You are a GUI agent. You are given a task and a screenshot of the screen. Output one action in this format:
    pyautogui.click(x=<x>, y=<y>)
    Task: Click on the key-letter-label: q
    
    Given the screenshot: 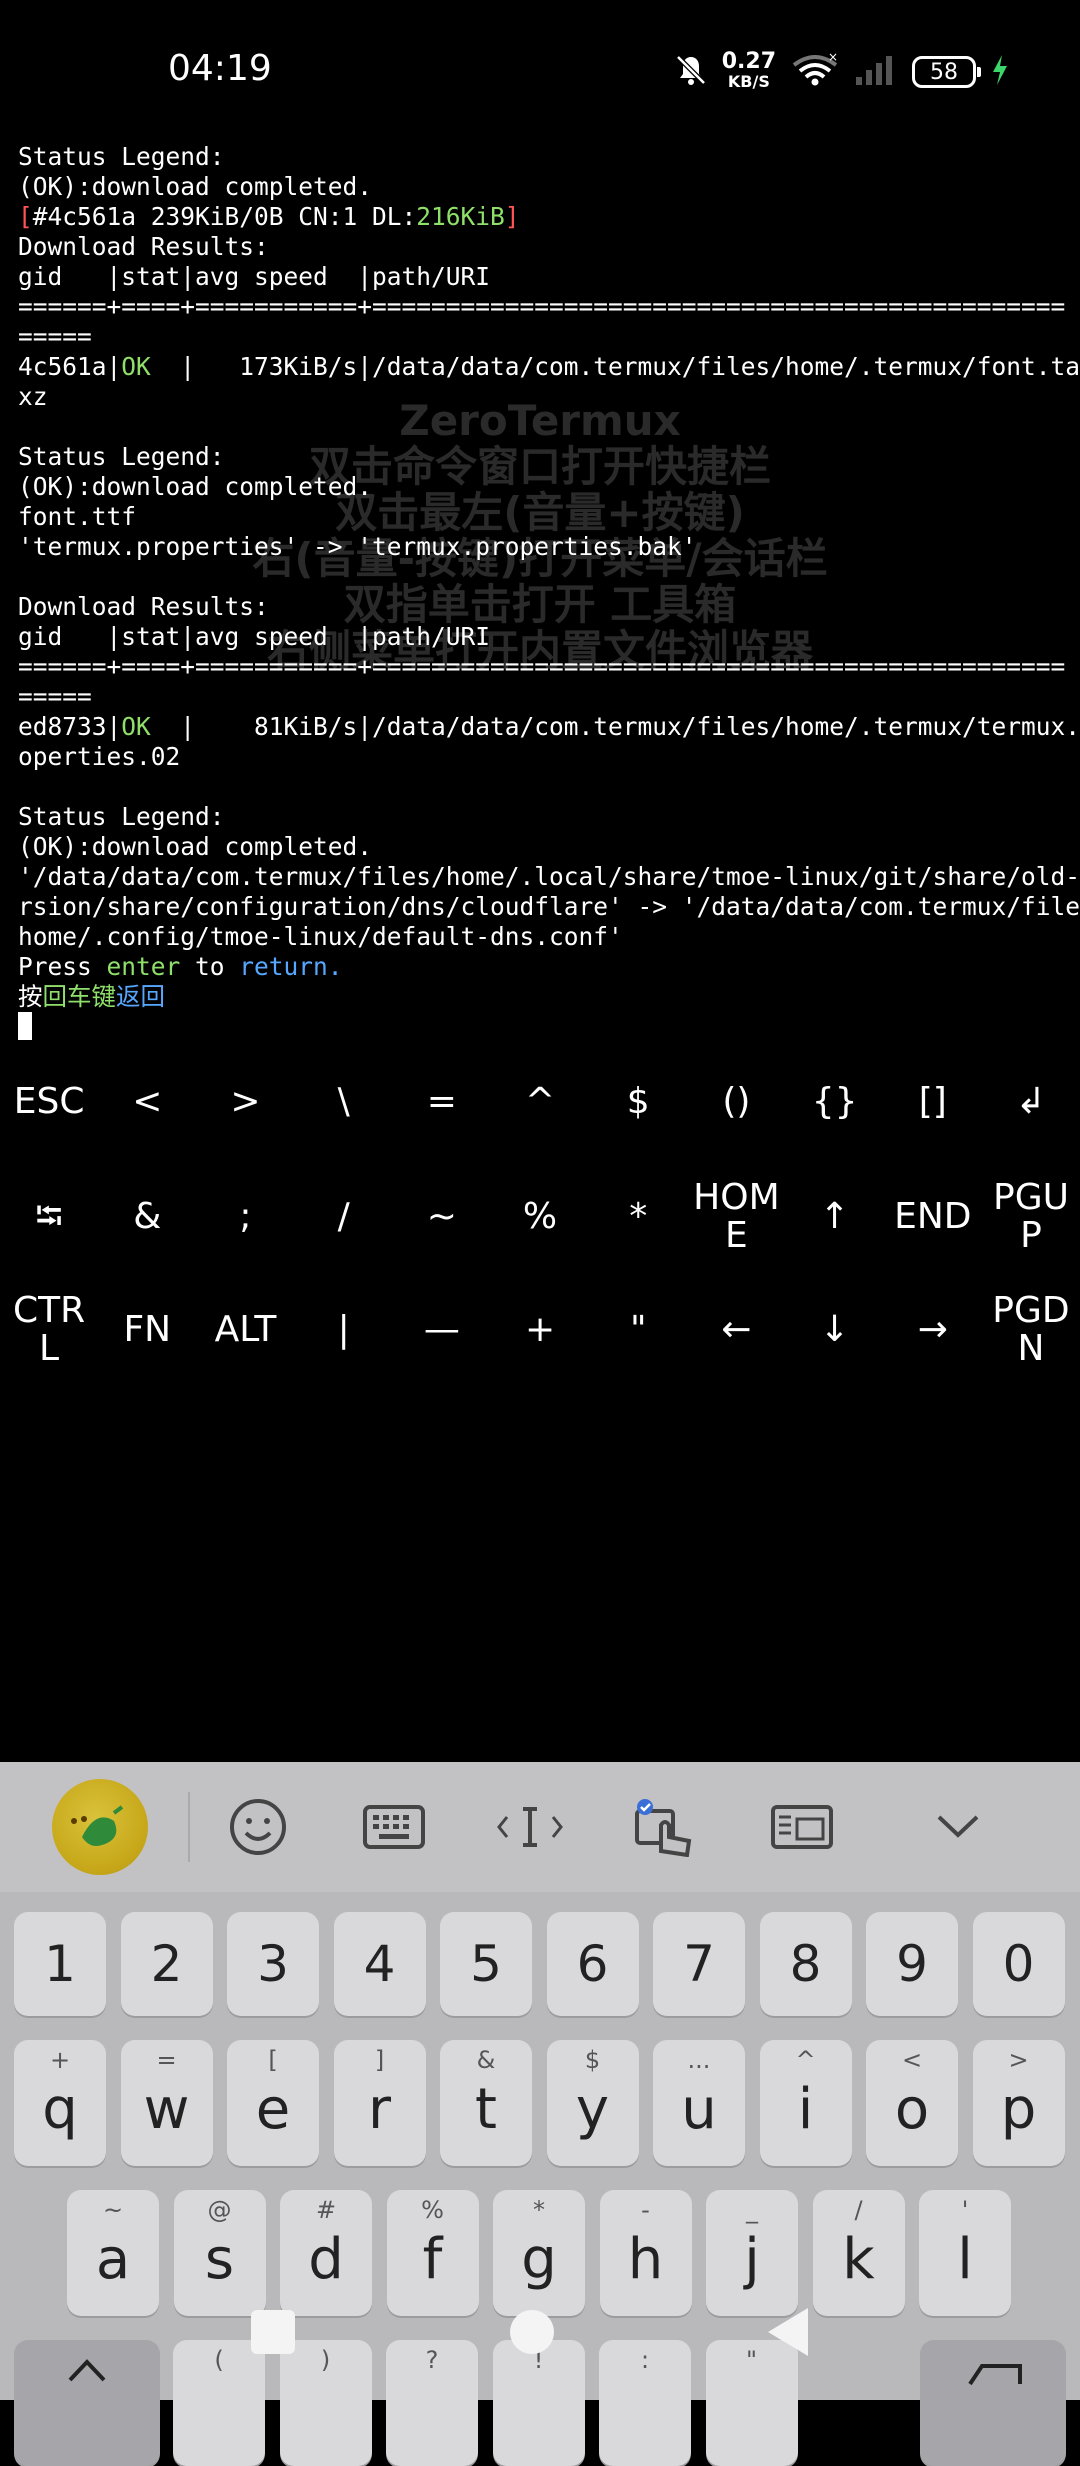 What is the action you would take?
    pyautogui.click(x=60, y=2109)
    